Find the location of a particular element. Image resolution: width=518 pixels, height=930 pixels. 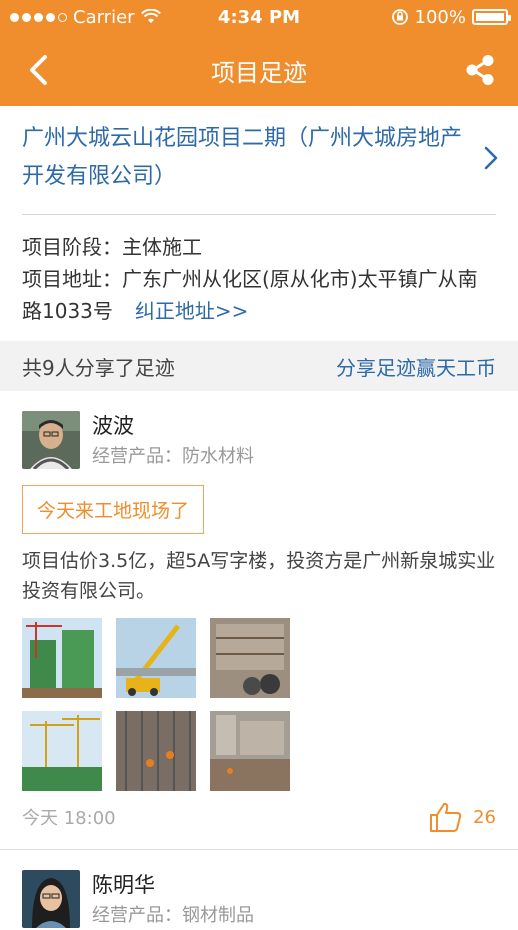

address-label: 项目地址： is located at coordinates (72, 279).